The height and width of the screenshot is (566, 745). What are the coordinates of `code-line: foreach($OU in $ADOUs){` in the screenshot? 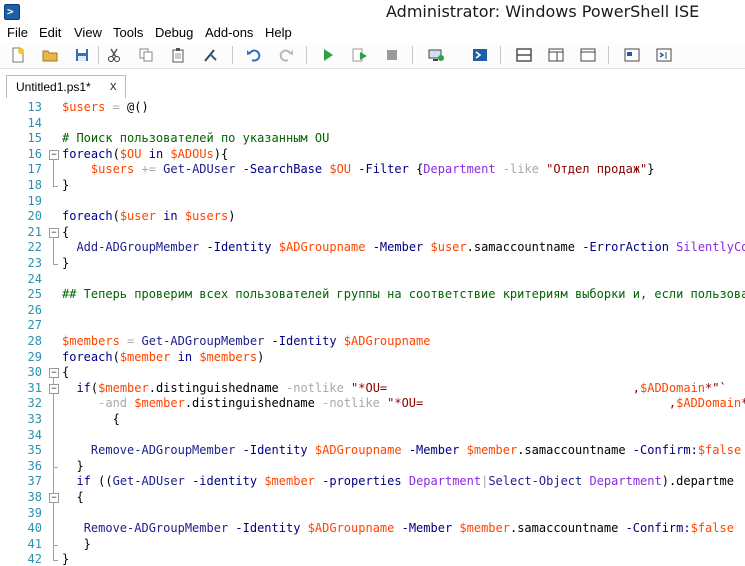 It's located at (145, 154).